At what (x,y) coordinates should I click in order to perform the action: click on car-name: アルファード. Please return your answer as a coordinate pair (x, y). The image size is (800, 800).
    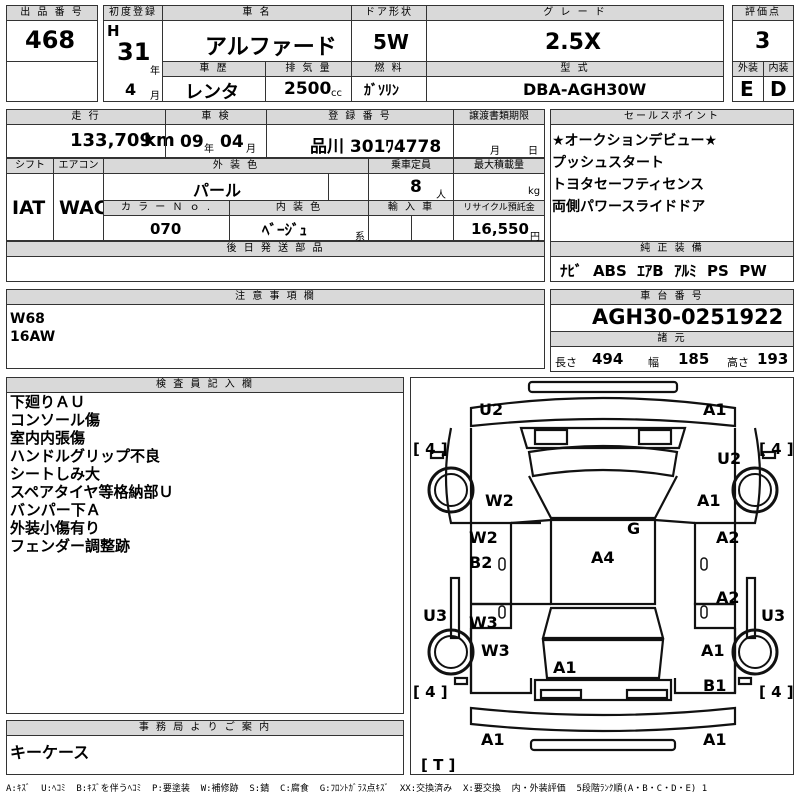
    Looking at the image, I should click on (271, 47).